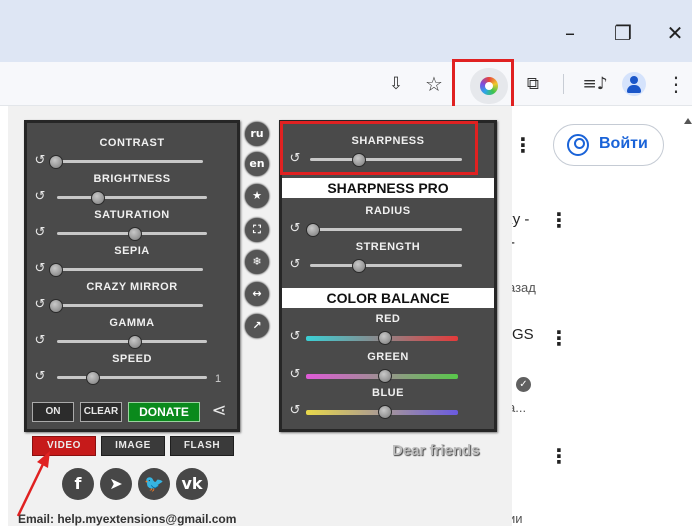  I want to click on pointer-arrow, so click(33, 484).